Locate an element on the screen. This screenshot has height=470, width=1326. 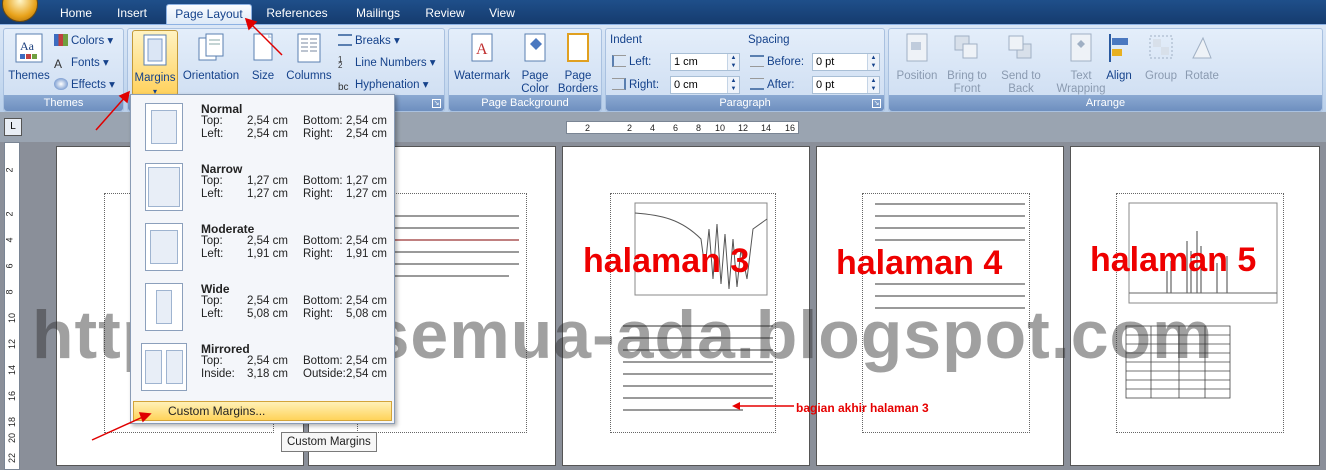
arrowhead is located at coordinates (145, 417).